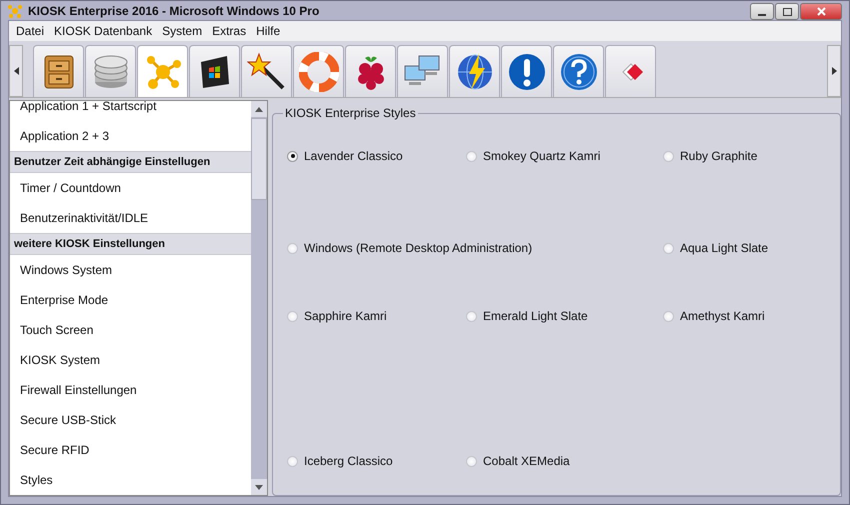 Image resolution: width=850 pixels, height=505 pixels. I want to click on close-icon, so click(821, 11).